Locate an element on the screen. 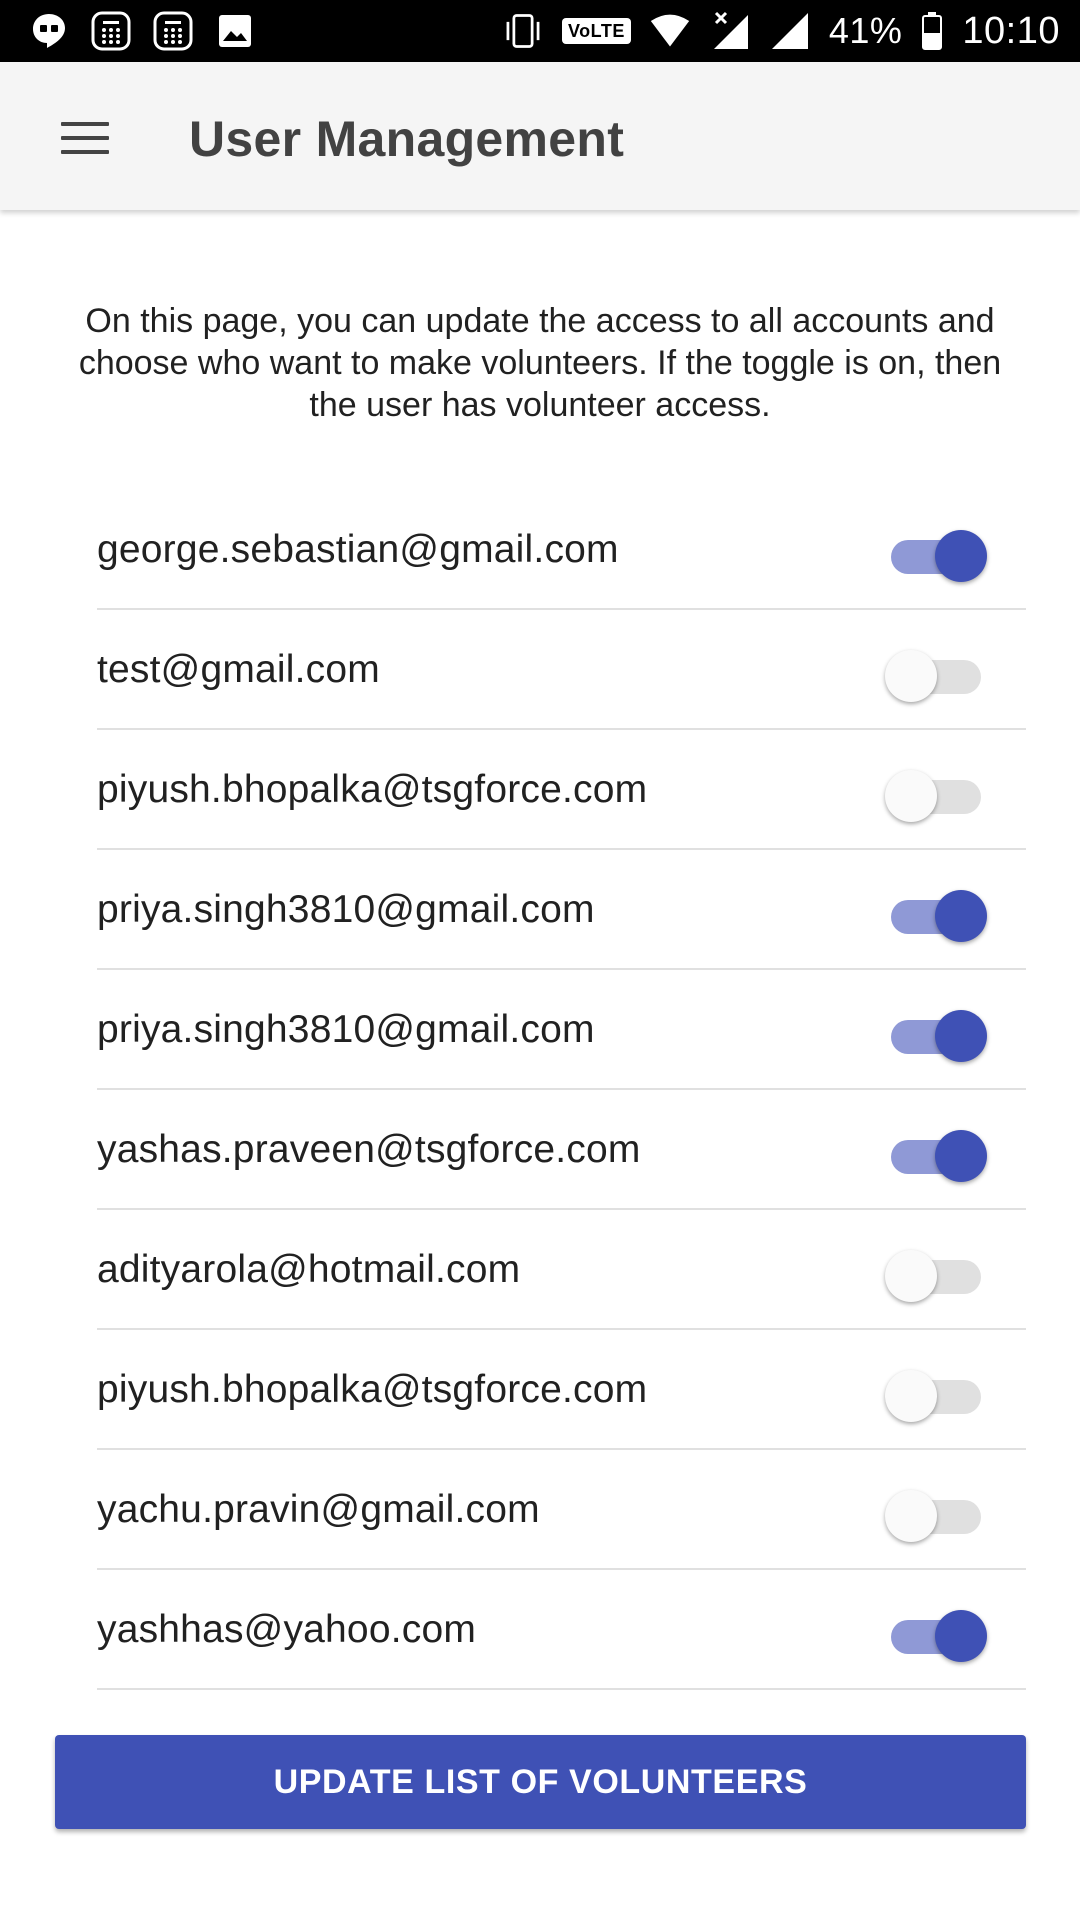 The image size is (1080, 1920). signal-icon is located at coordinates (790, 31).